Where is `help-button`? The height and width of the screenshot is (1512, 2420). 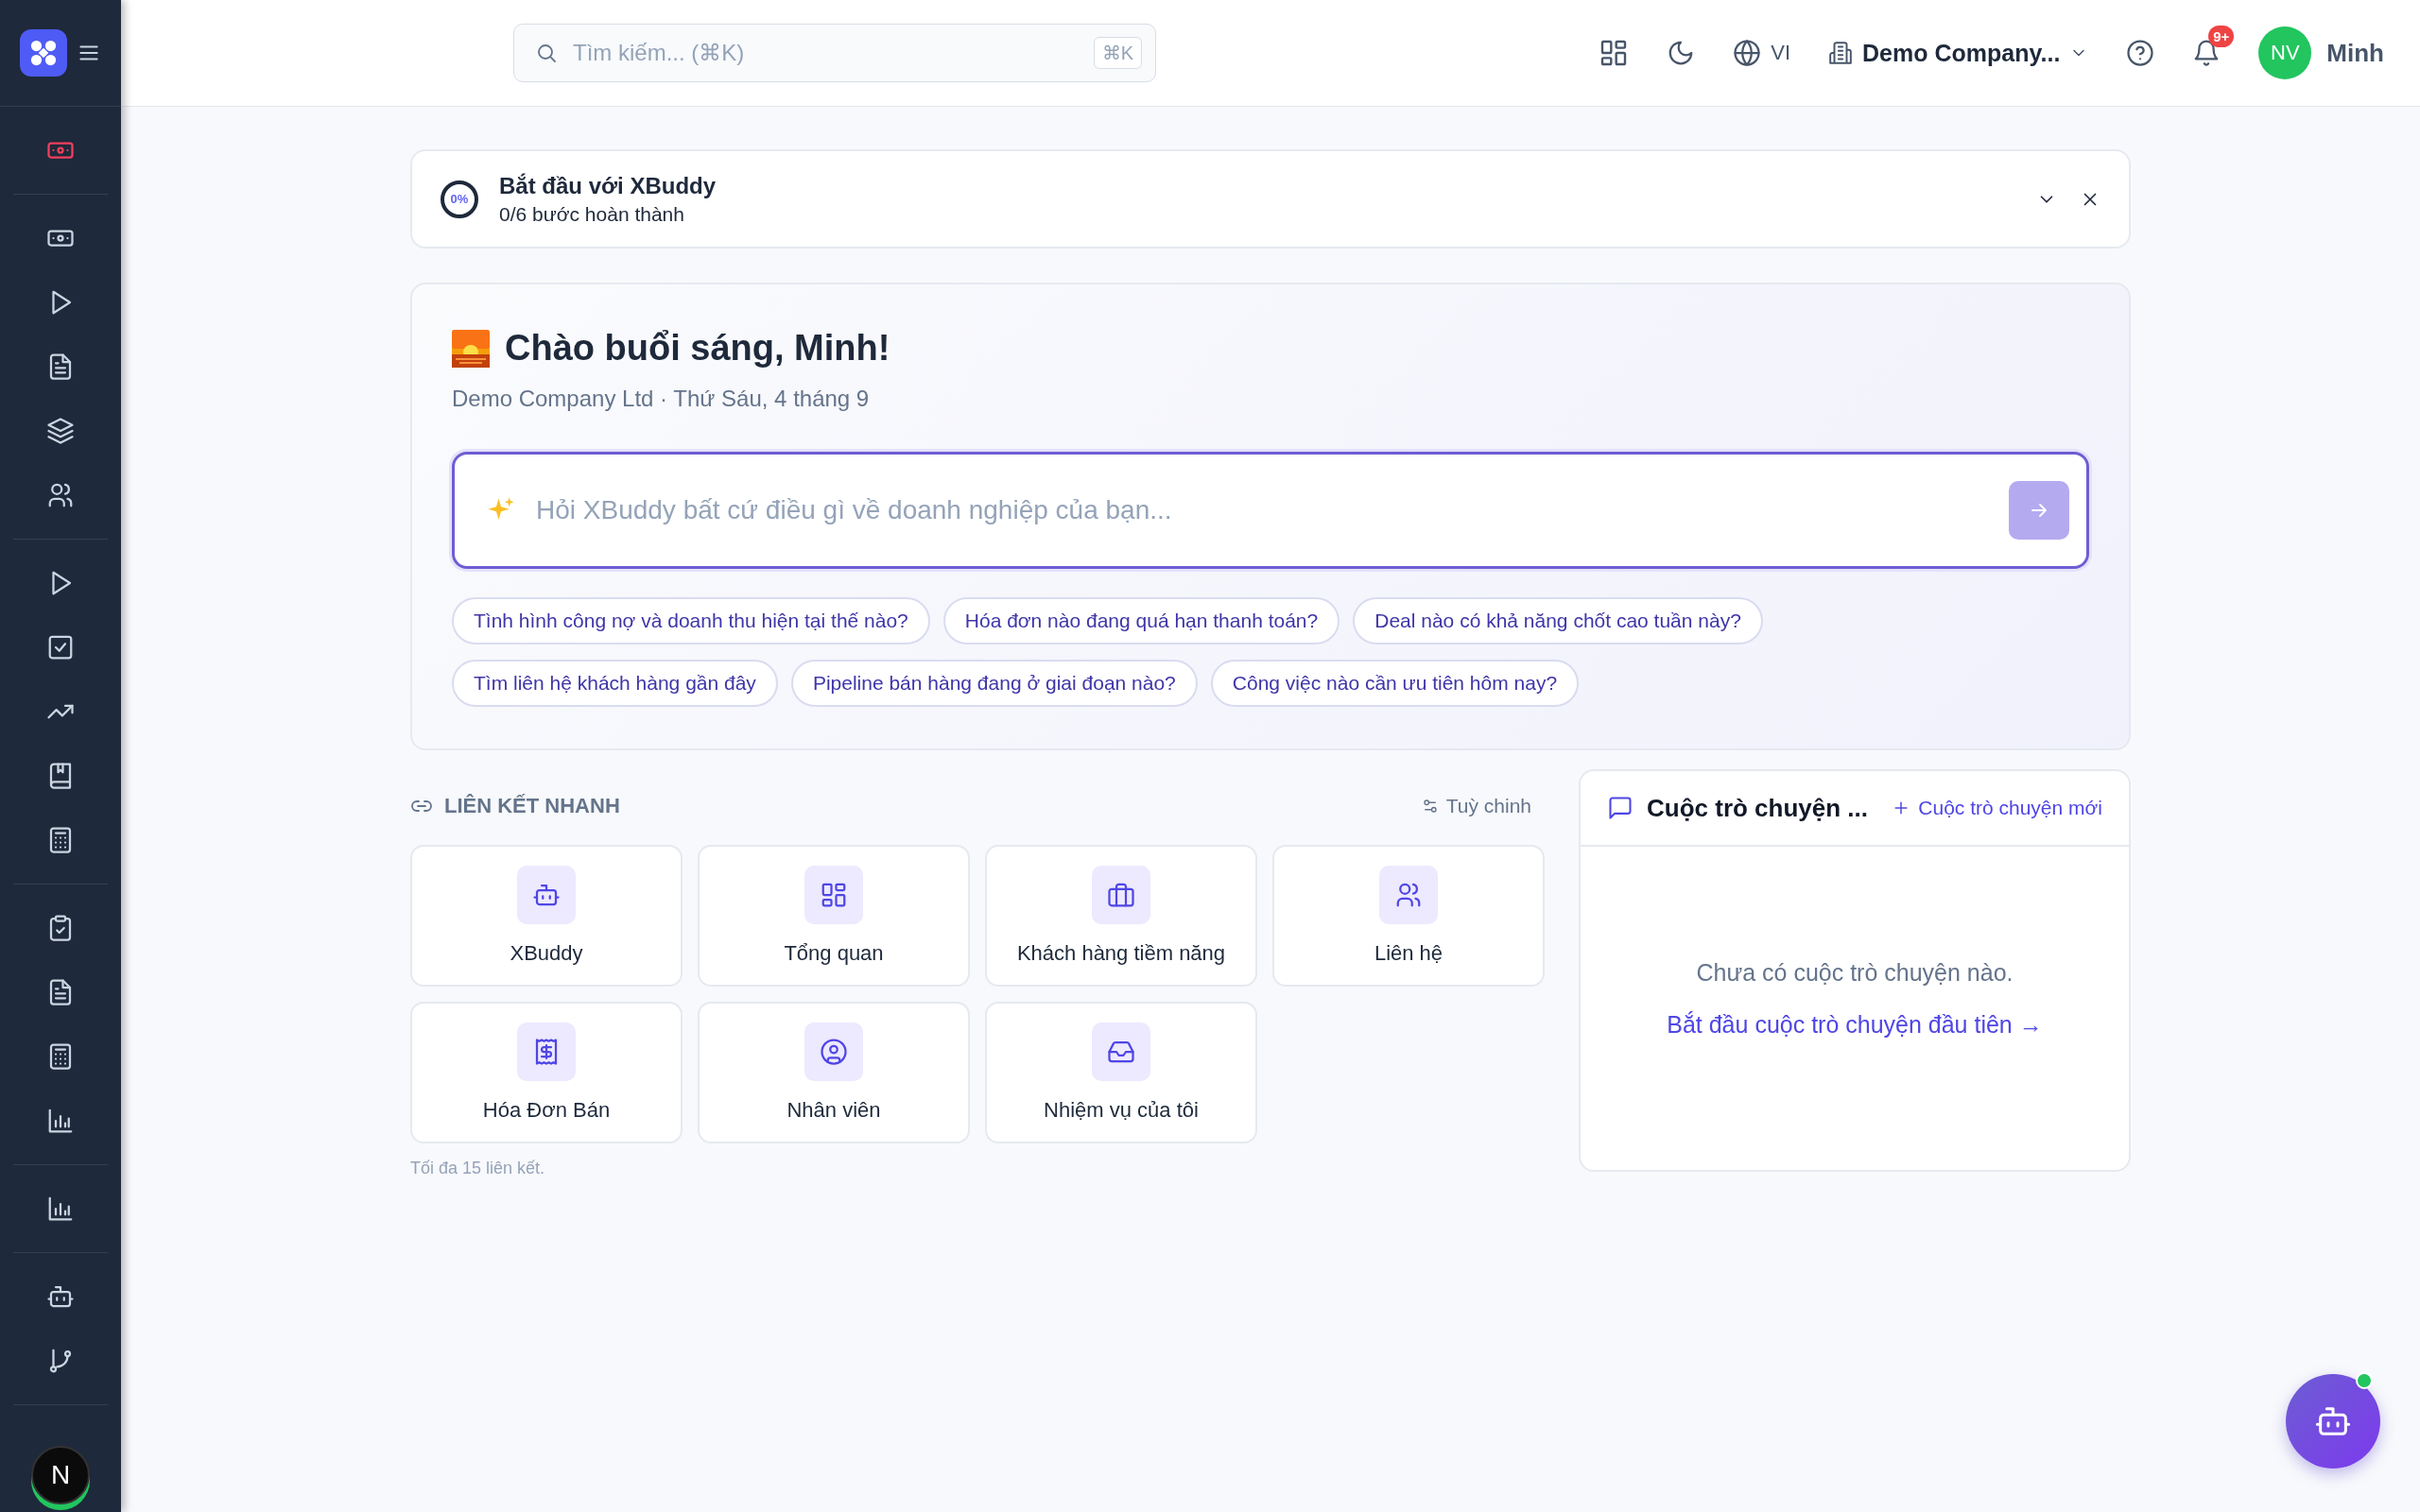 help-button is located at coordinates (2140, 53).